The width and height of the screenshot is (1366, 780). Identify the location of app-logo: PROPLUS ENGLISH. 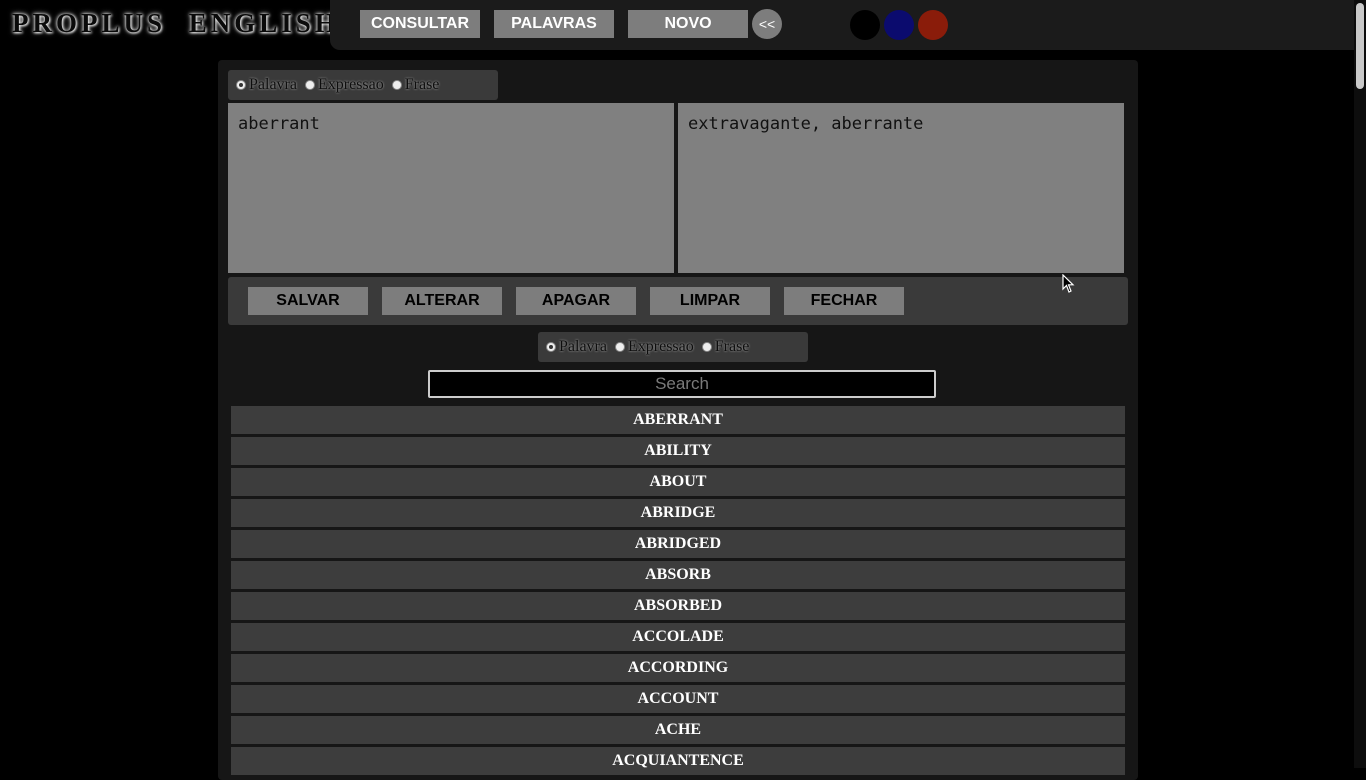
(176, 23).